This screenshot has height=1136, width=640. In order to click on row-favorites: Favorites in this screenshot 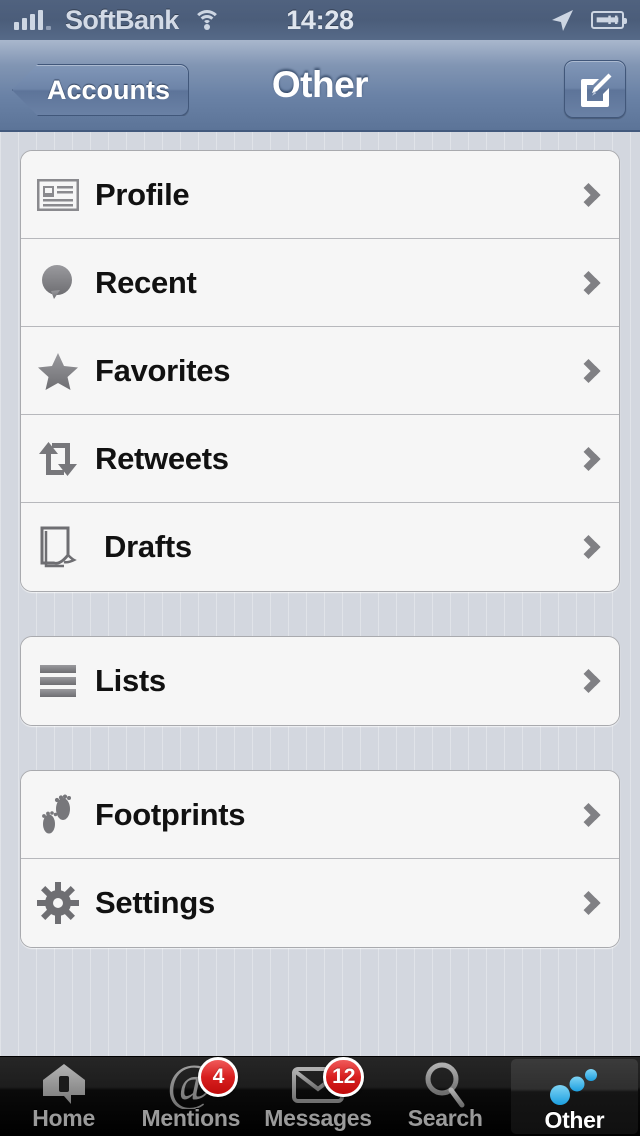, I will do `click(320, 371)`.